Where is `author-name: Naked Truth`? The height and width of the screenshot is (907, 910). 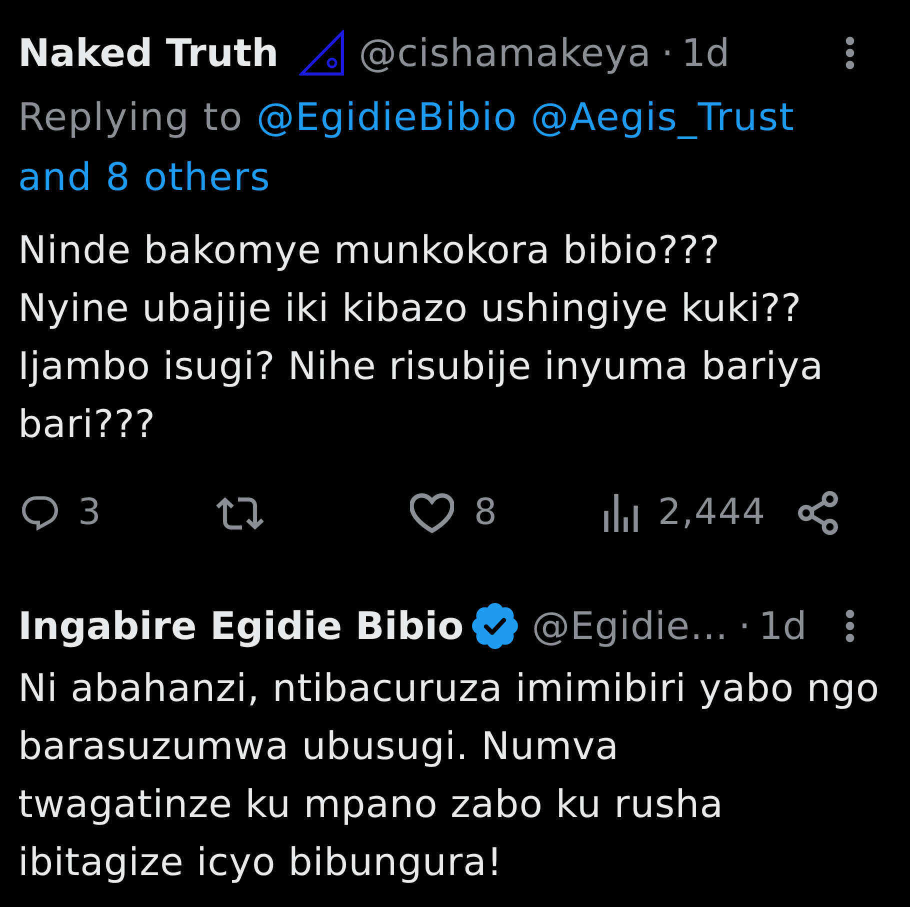
author-name: Naked Truth is located at coordinates (148, 53).